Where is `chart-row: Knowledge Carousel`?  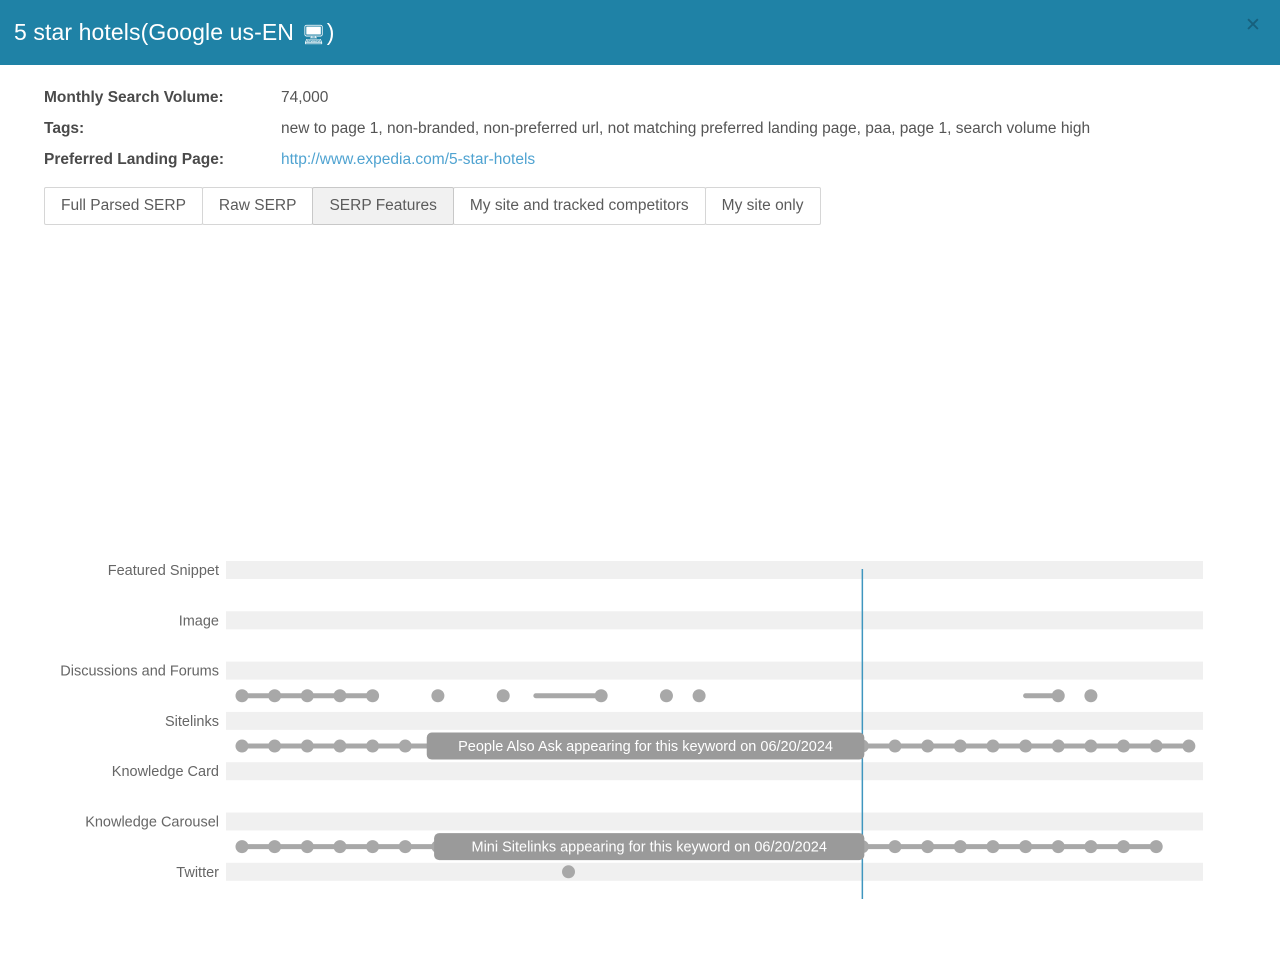
chart-row: Knowledge Carousel is located at coordinates (644, 821).